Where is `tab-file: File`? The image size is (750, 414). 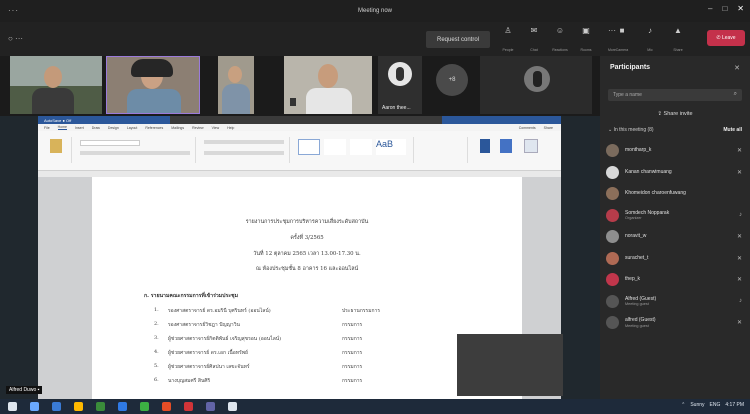 tab-file: File is located at coordinates (47, 128).